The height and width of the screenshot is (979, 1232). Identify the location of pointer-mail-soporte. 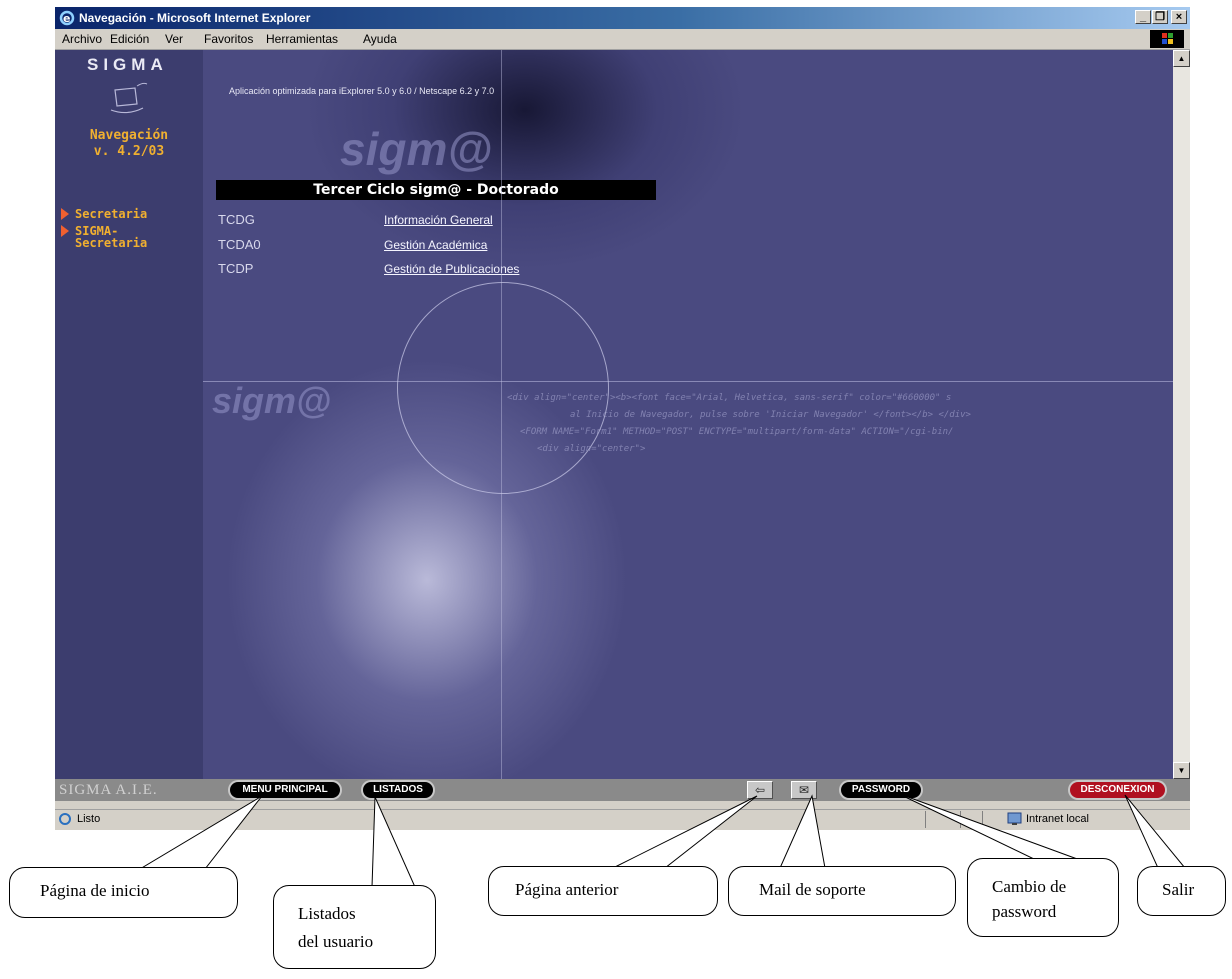
(802, 831).